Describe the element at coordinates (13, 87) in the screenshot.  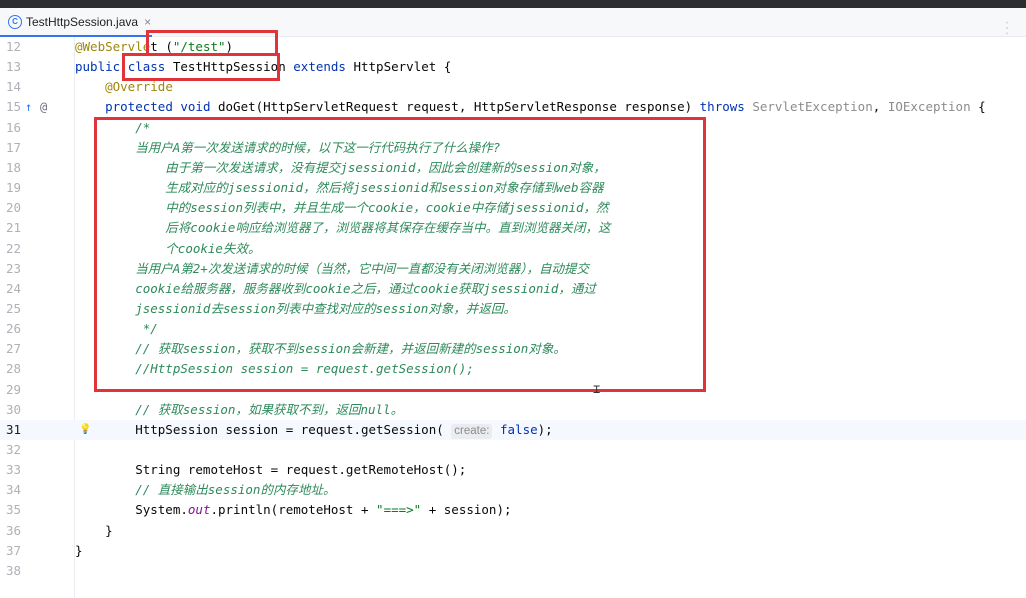
I see `line-number: 14` at that location.